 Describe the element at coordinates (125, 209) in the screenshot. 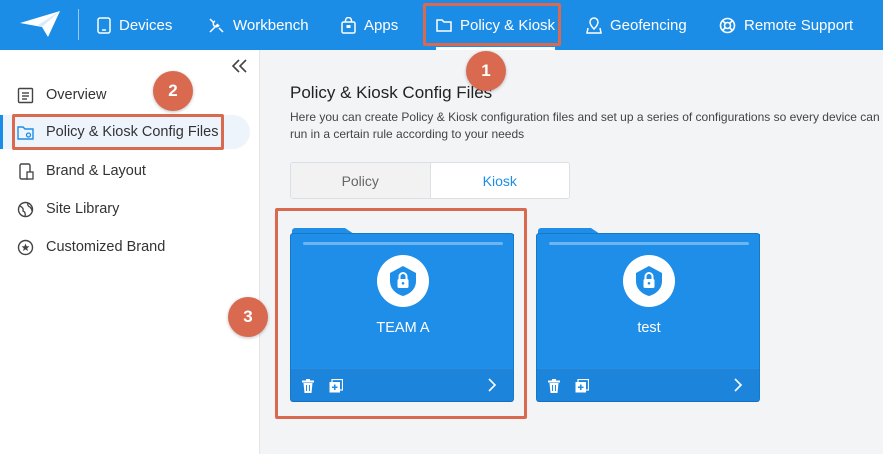

I see `sidebar-item-site-library: Site Library` at that location.